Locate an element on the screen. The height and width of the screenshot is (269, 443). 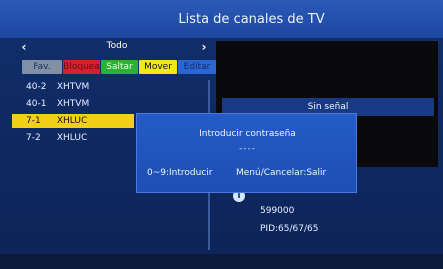
dialog-hint-enter: 0~9:Introducir is located at coordinates (180, 173).